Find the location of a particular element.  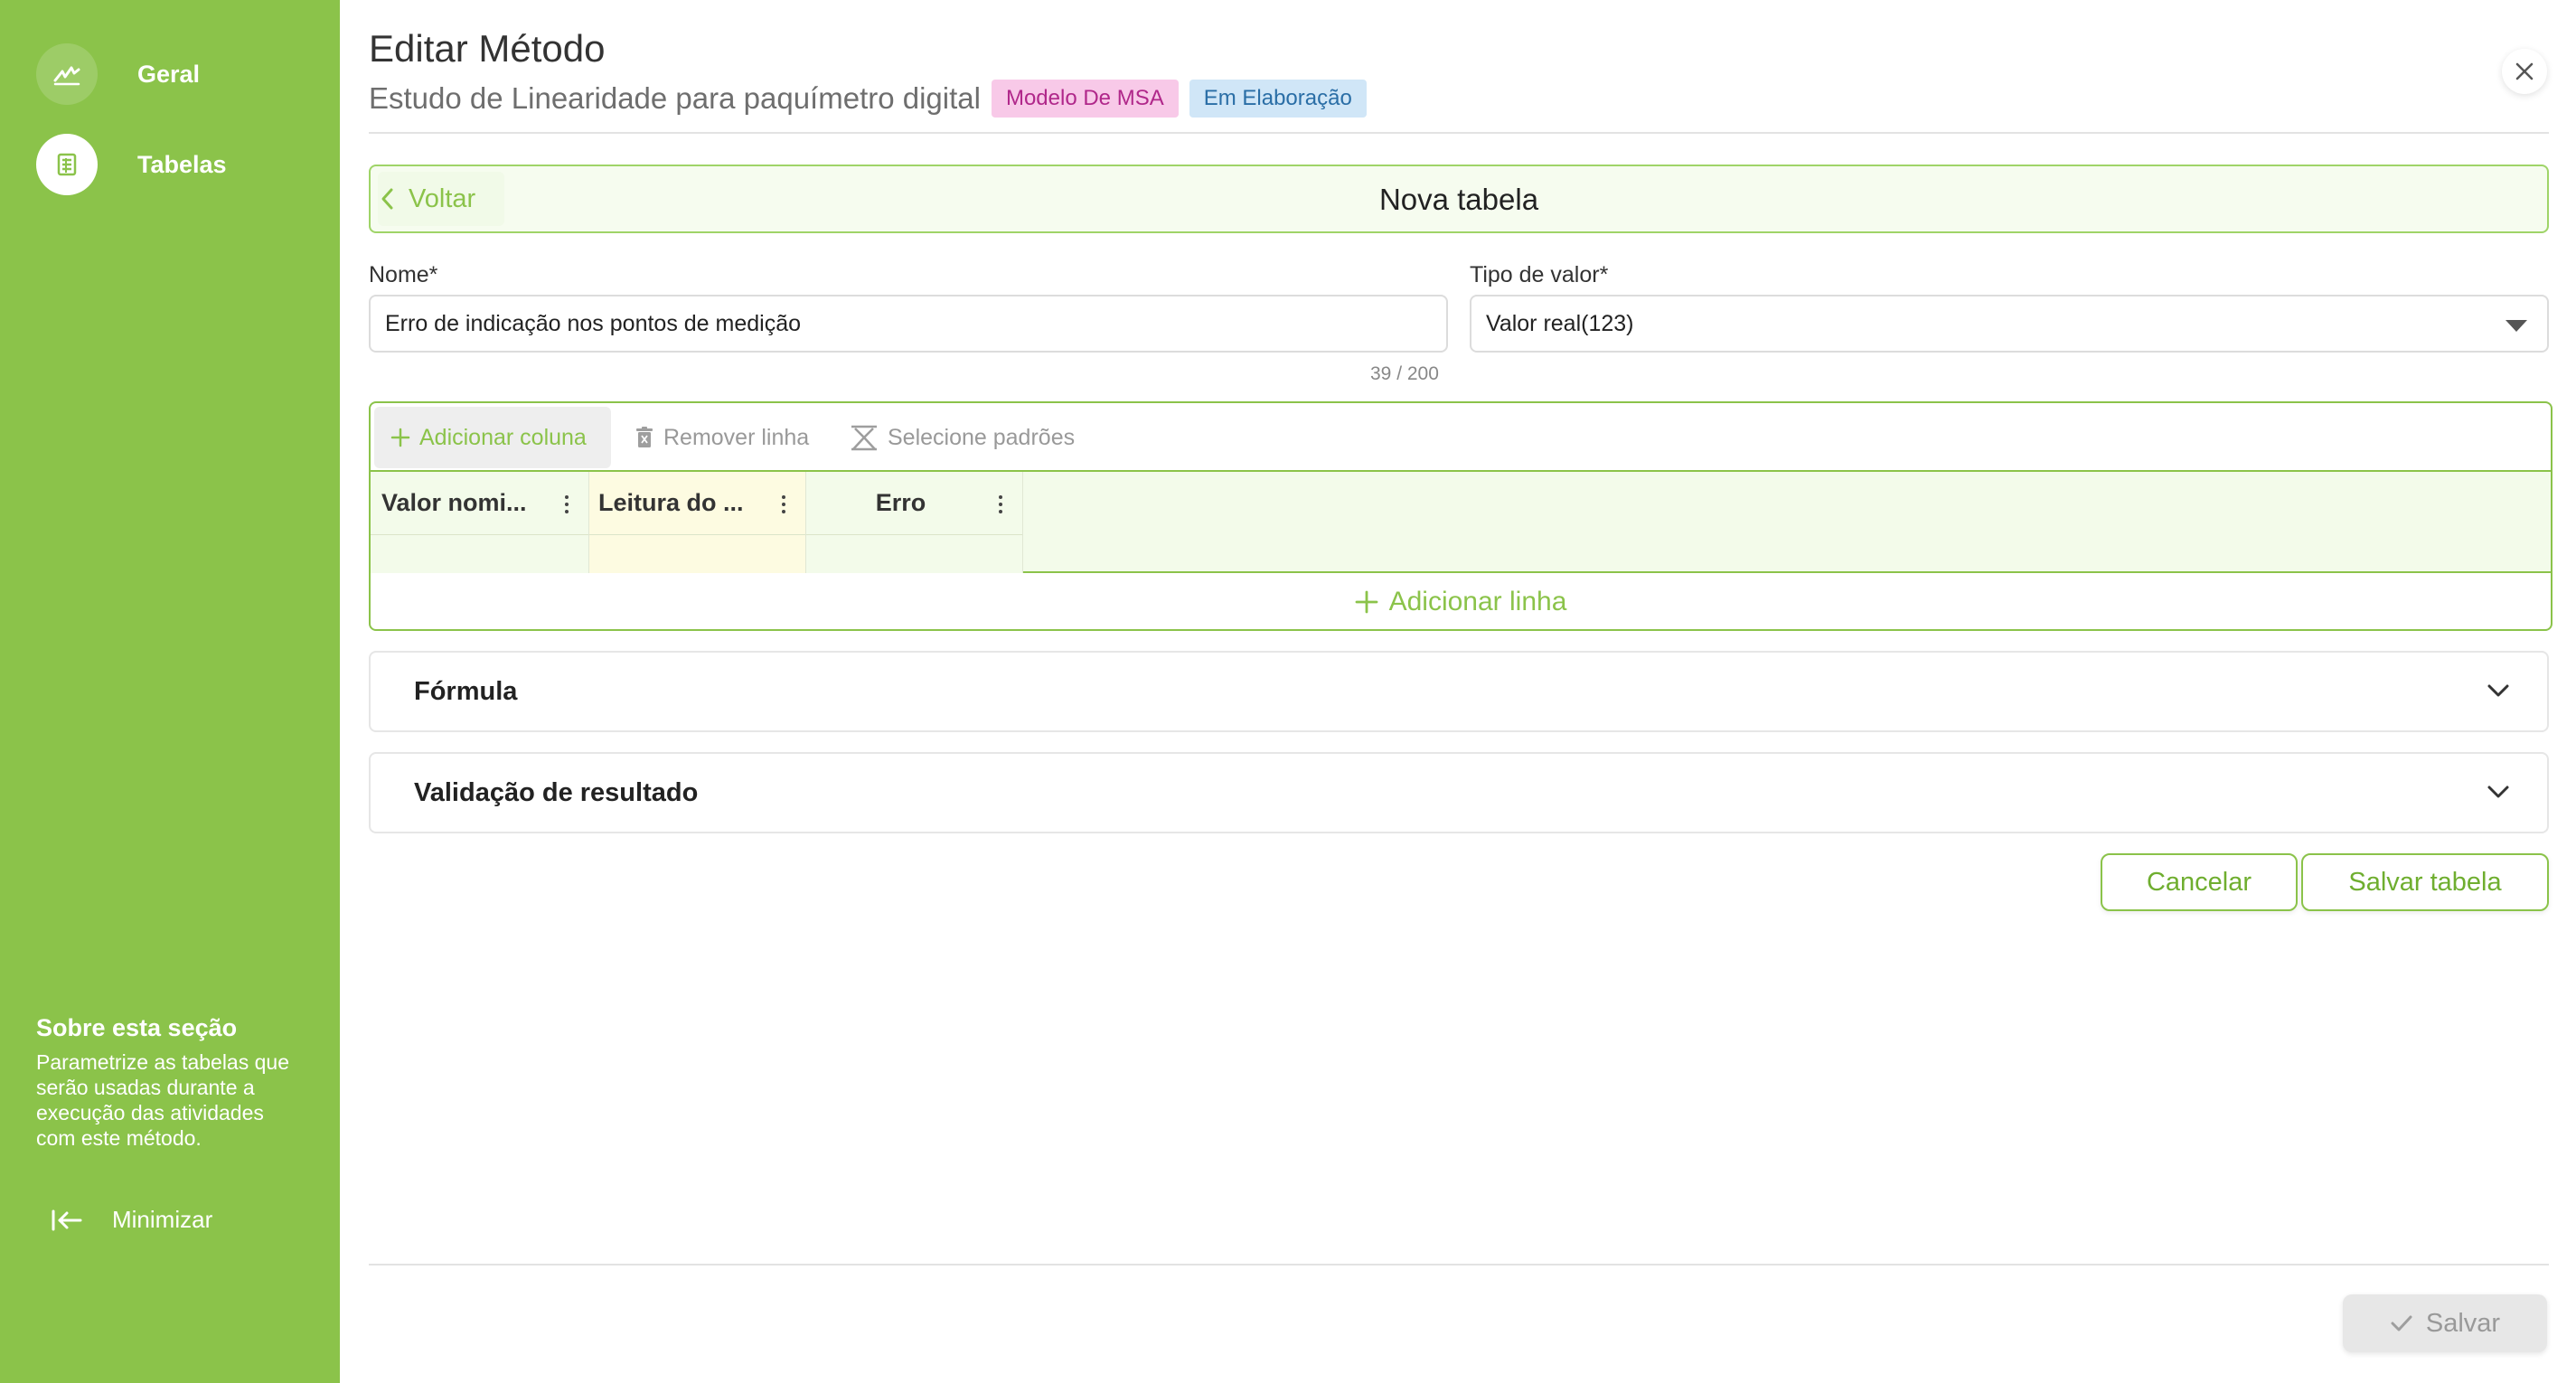

signature-icon is located at coordinates (67, 74).